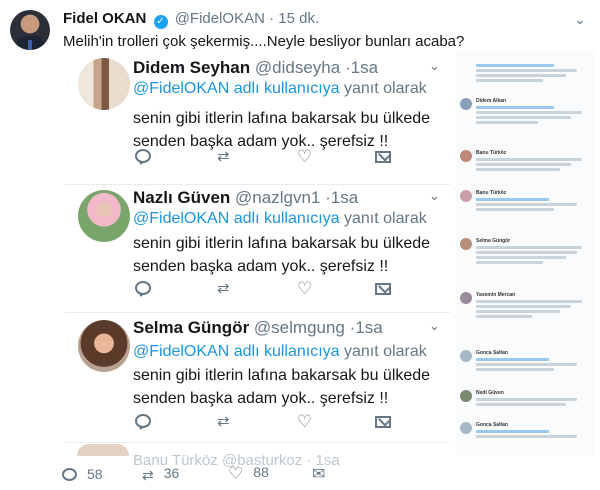 The height and width of the screenshot is (490, 600). Describe the element at coordinates (181, 197) in the screenshot. I see `reply-author-name: Nazlı Güven` at that location.